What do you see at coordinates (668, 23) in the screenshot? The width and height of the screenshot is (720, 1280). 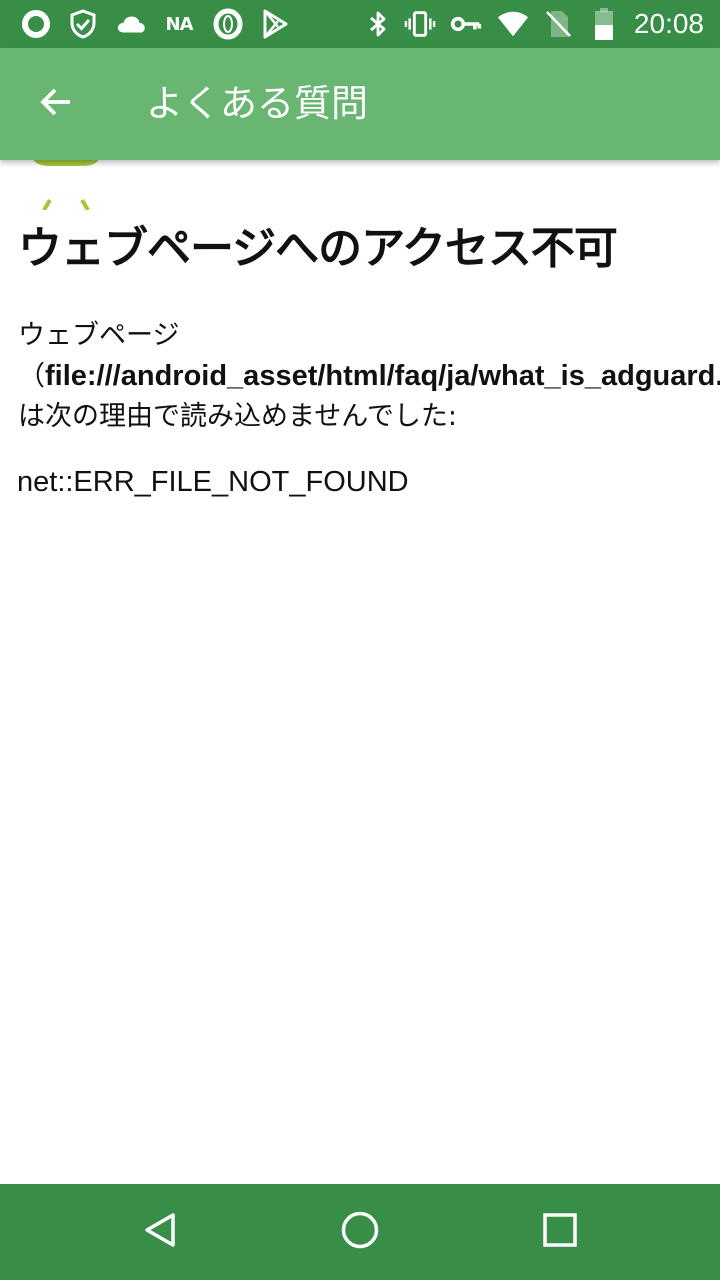 I see `status-time: 20:08` at bounding box center [668, 23].